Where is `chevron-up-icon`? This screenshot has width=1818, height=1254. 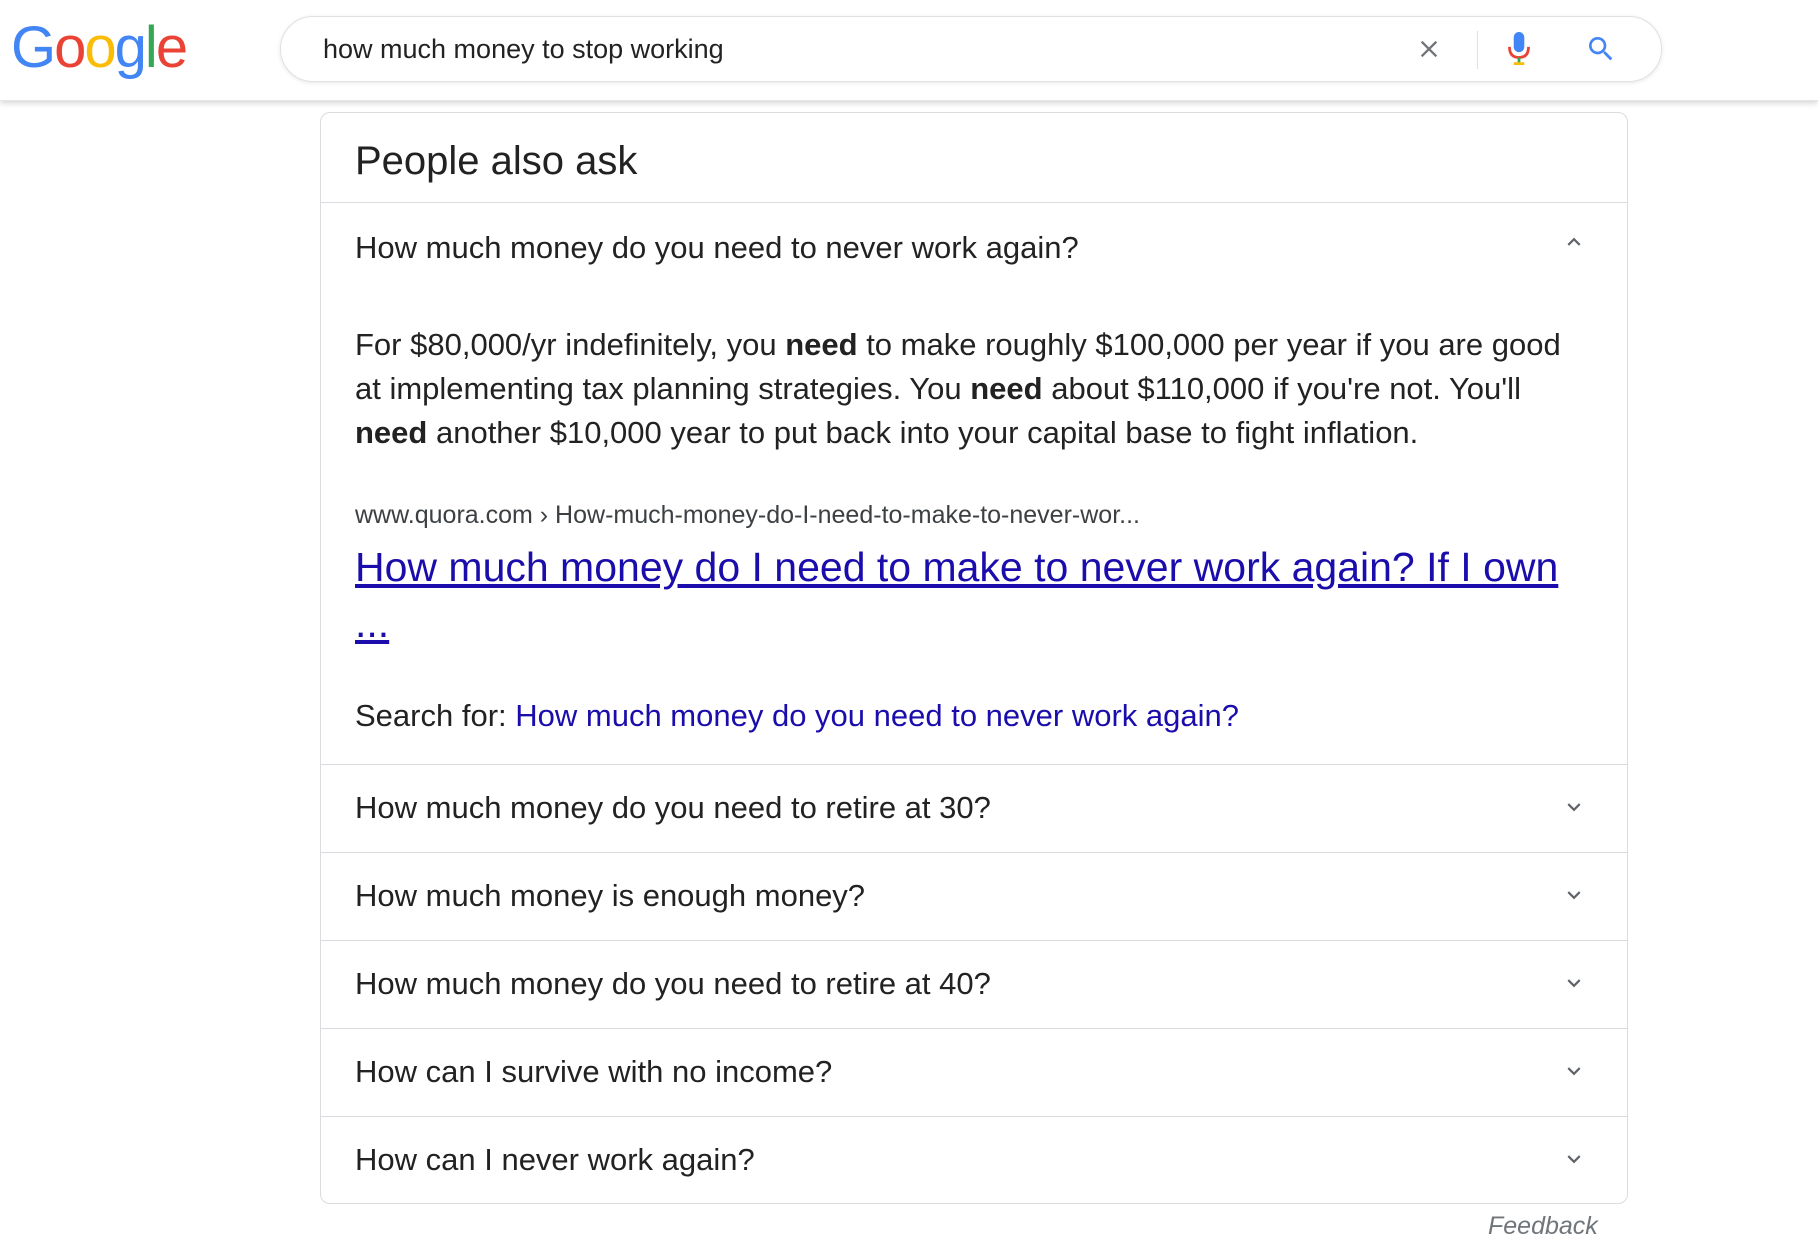
chevron-up-icon is located at coordinates (1574, 242).